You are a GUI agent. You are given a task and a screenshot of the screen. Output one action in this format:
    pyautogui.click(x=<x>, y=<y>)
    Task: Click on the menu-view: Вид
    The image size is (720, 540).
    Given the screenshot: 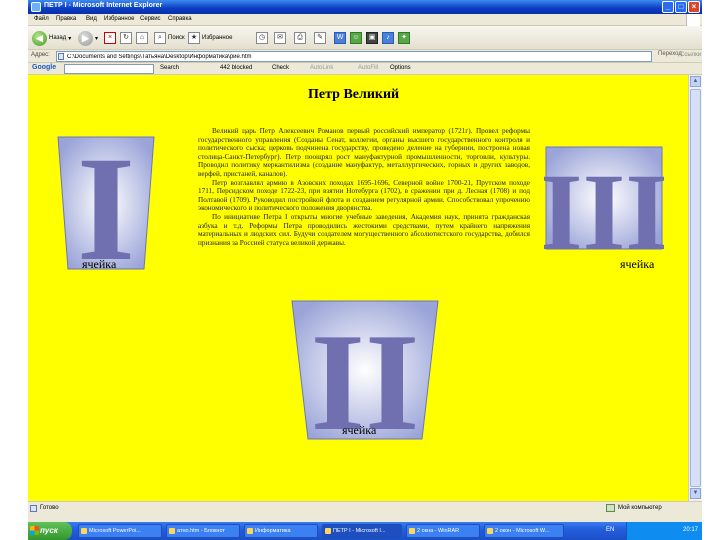 What is the action you would take?
    pyautogui.click(x=91, y=19)
    